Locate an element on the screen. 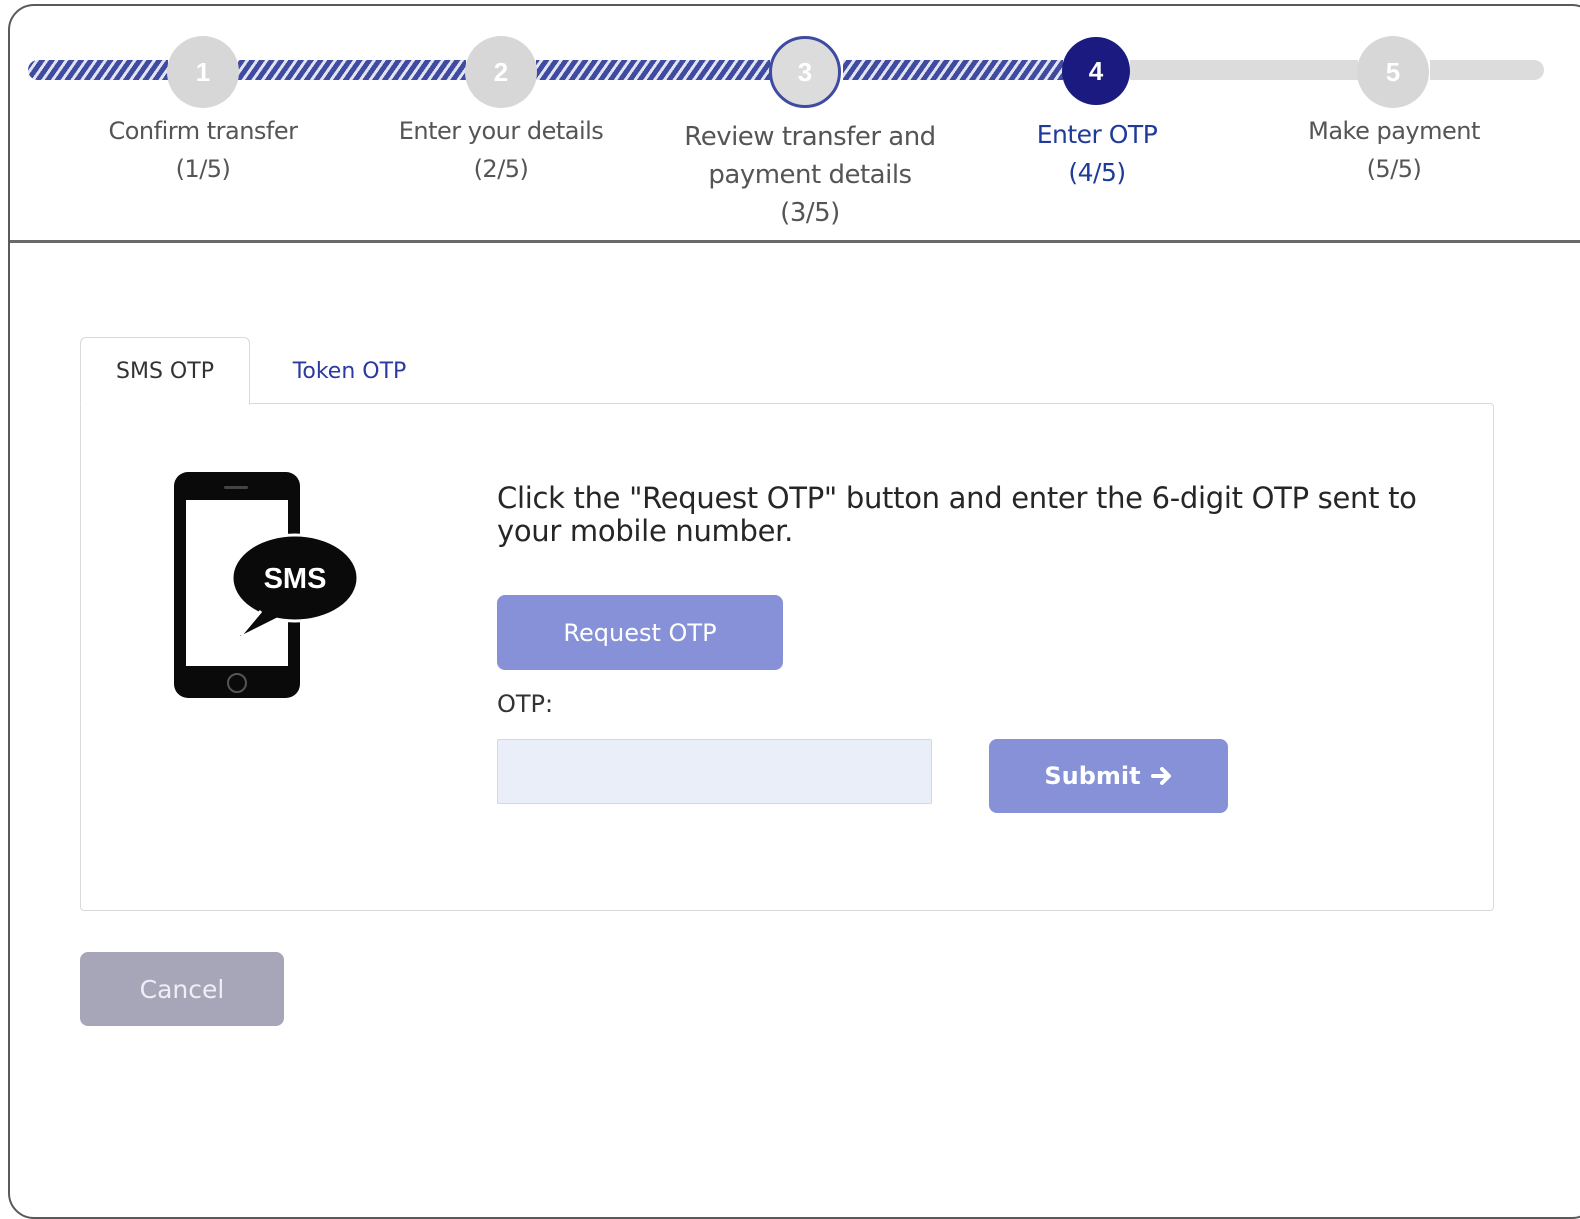 The height and width of the screenshot is (1219, 1580). otp-label: OTP: is located at coordinates (525, 704).